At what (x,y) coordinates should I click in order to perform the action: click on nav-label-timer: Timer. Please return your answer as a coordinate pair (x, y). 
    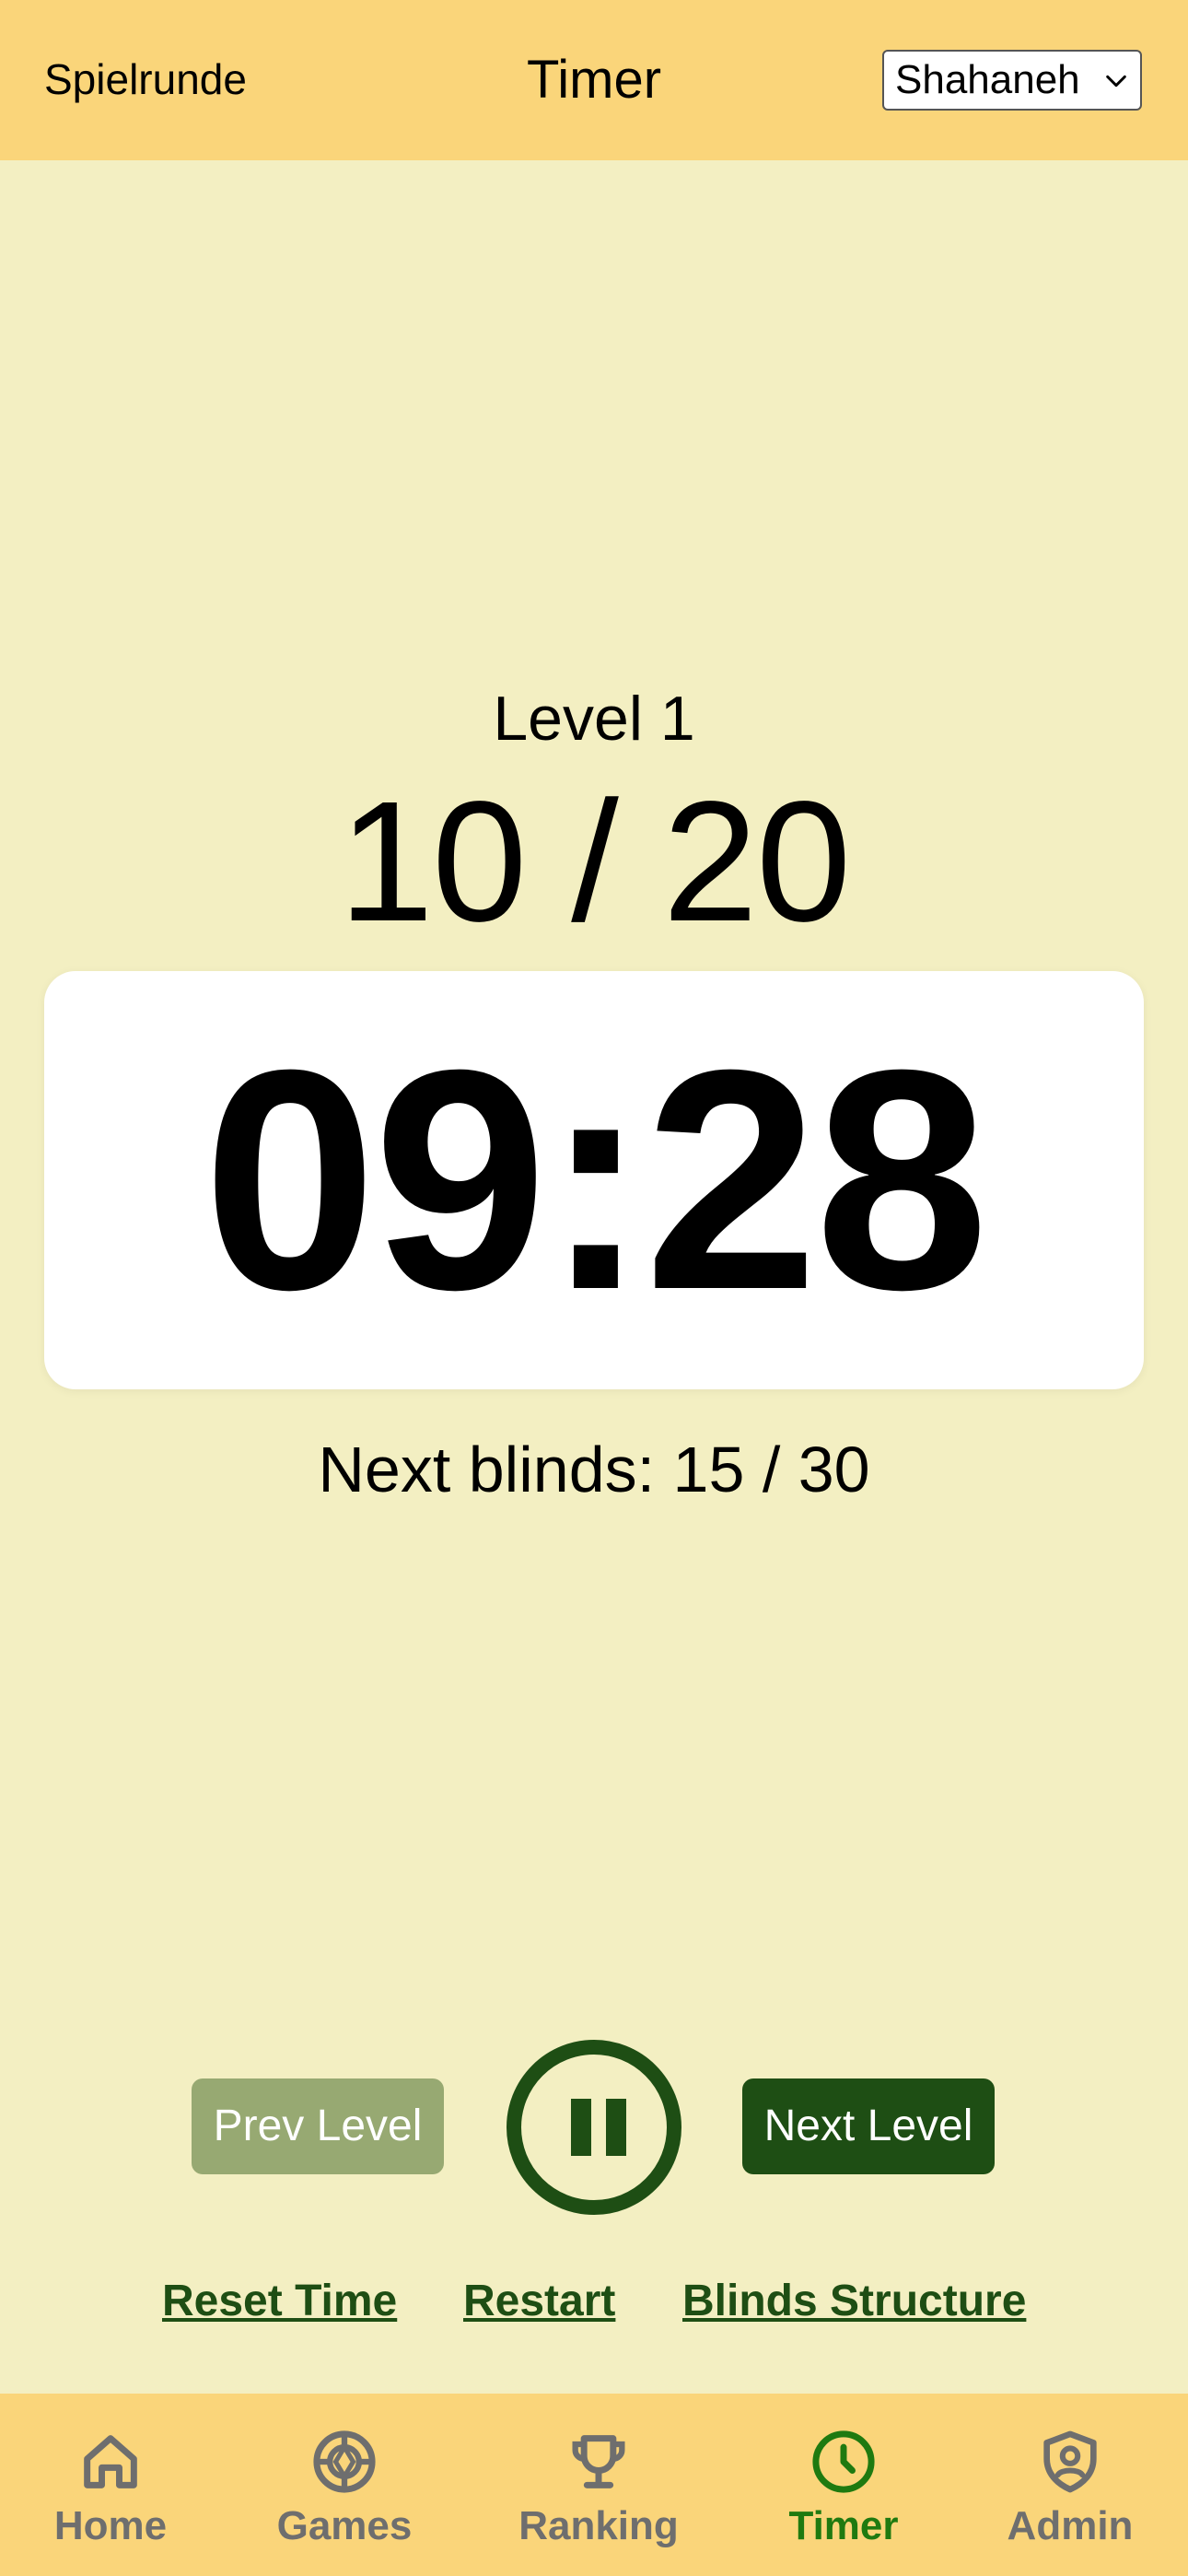
    Looking at the image, I should click on (843, 2525).